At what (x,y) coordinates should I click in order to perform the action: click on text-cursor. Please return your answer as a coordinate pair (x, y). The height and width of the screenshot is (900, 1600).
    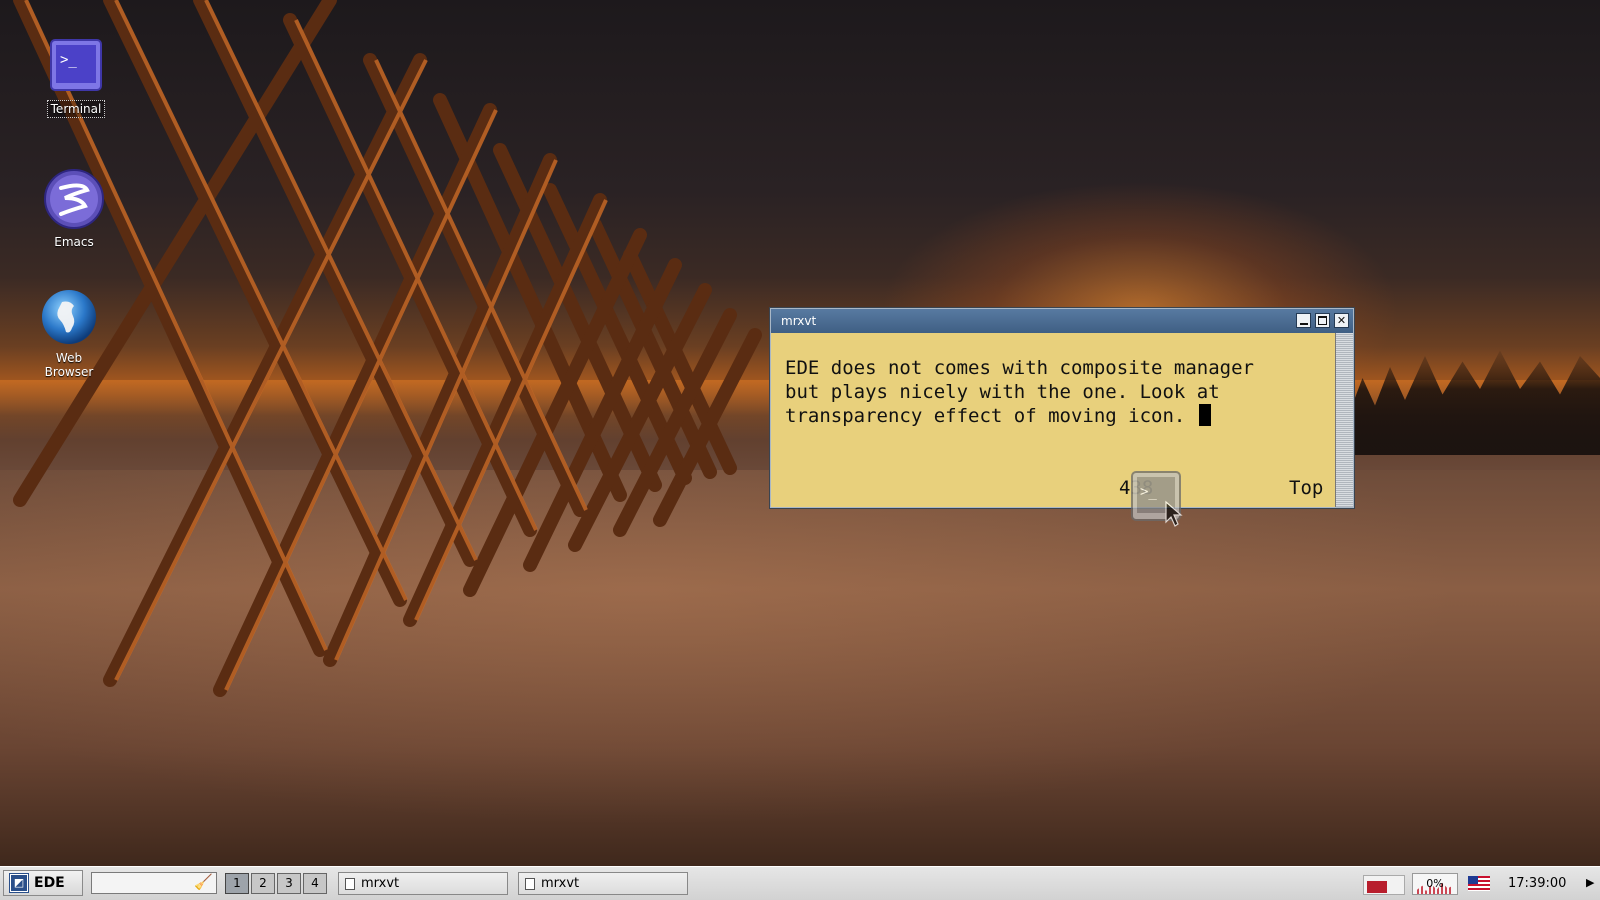
    Looking at the image, I should click on (1204, 415).